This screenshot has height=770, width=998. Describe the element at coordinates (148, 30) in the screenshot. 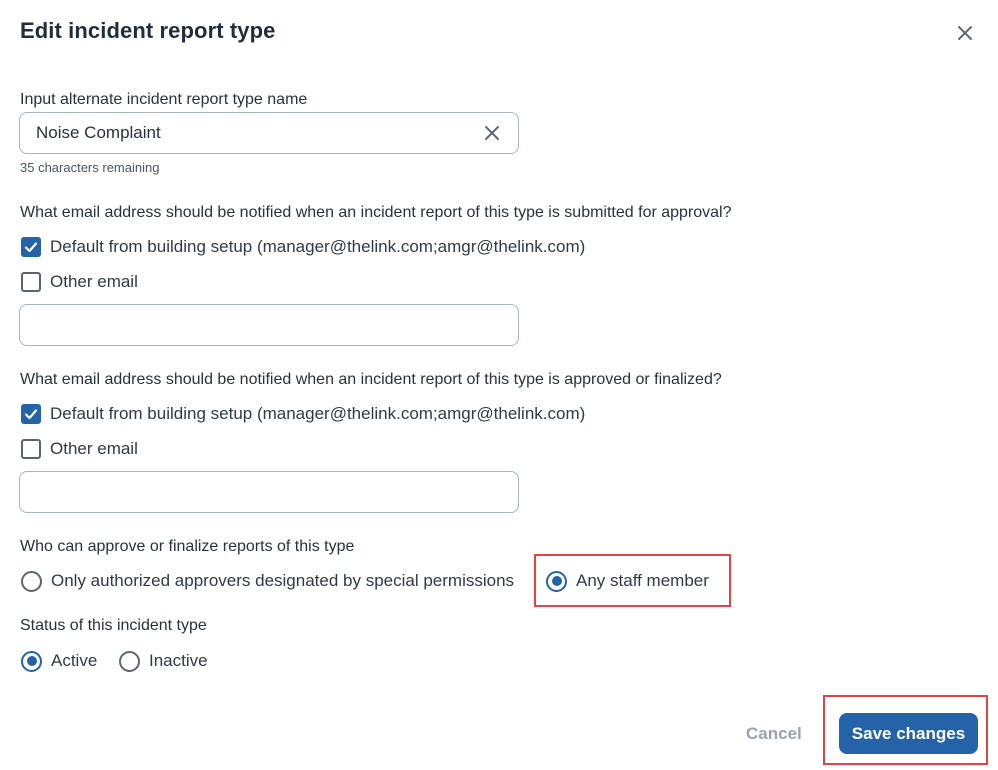

I see `dialog-title: Edit incident report type` at that location.